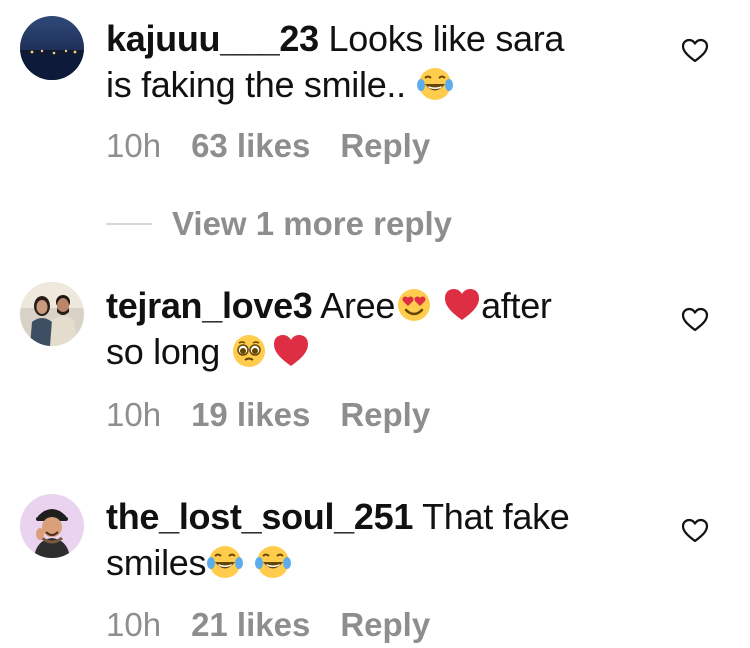 The image size is (750, 648). I want to click on comment-meta: 10h 21 likes Reply, so click(283, 625).